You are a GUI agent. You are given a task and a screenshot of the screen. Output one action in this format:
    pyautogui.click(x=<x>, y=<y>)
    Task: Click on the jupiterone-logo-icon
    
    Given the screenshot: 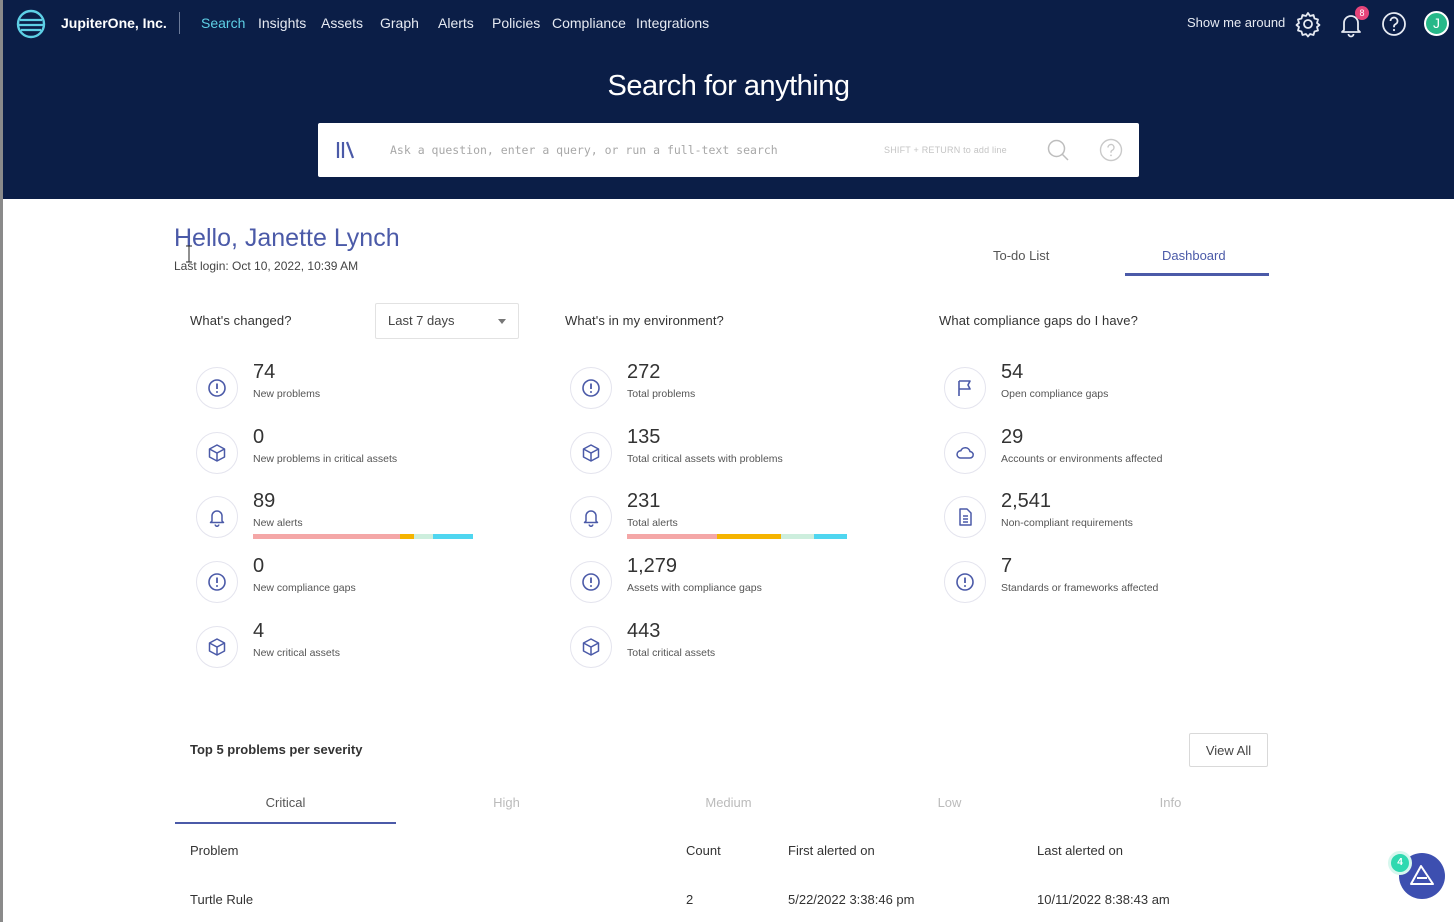 What is the action you would take?
    pyautogui.click(x=31, y=24)
    